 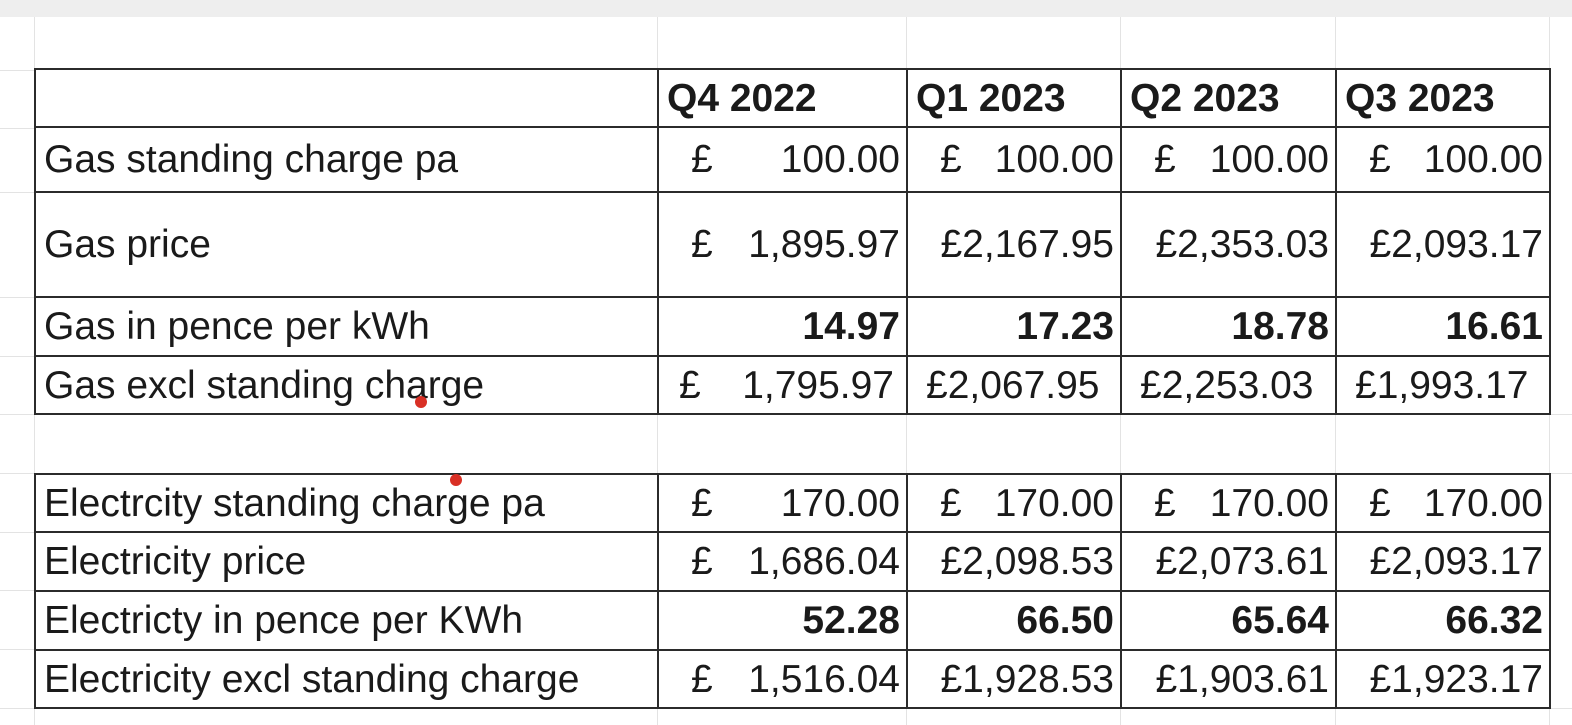 I want to click on gas-row-label: Gas excl standing charge, so click(x=346, y=385).